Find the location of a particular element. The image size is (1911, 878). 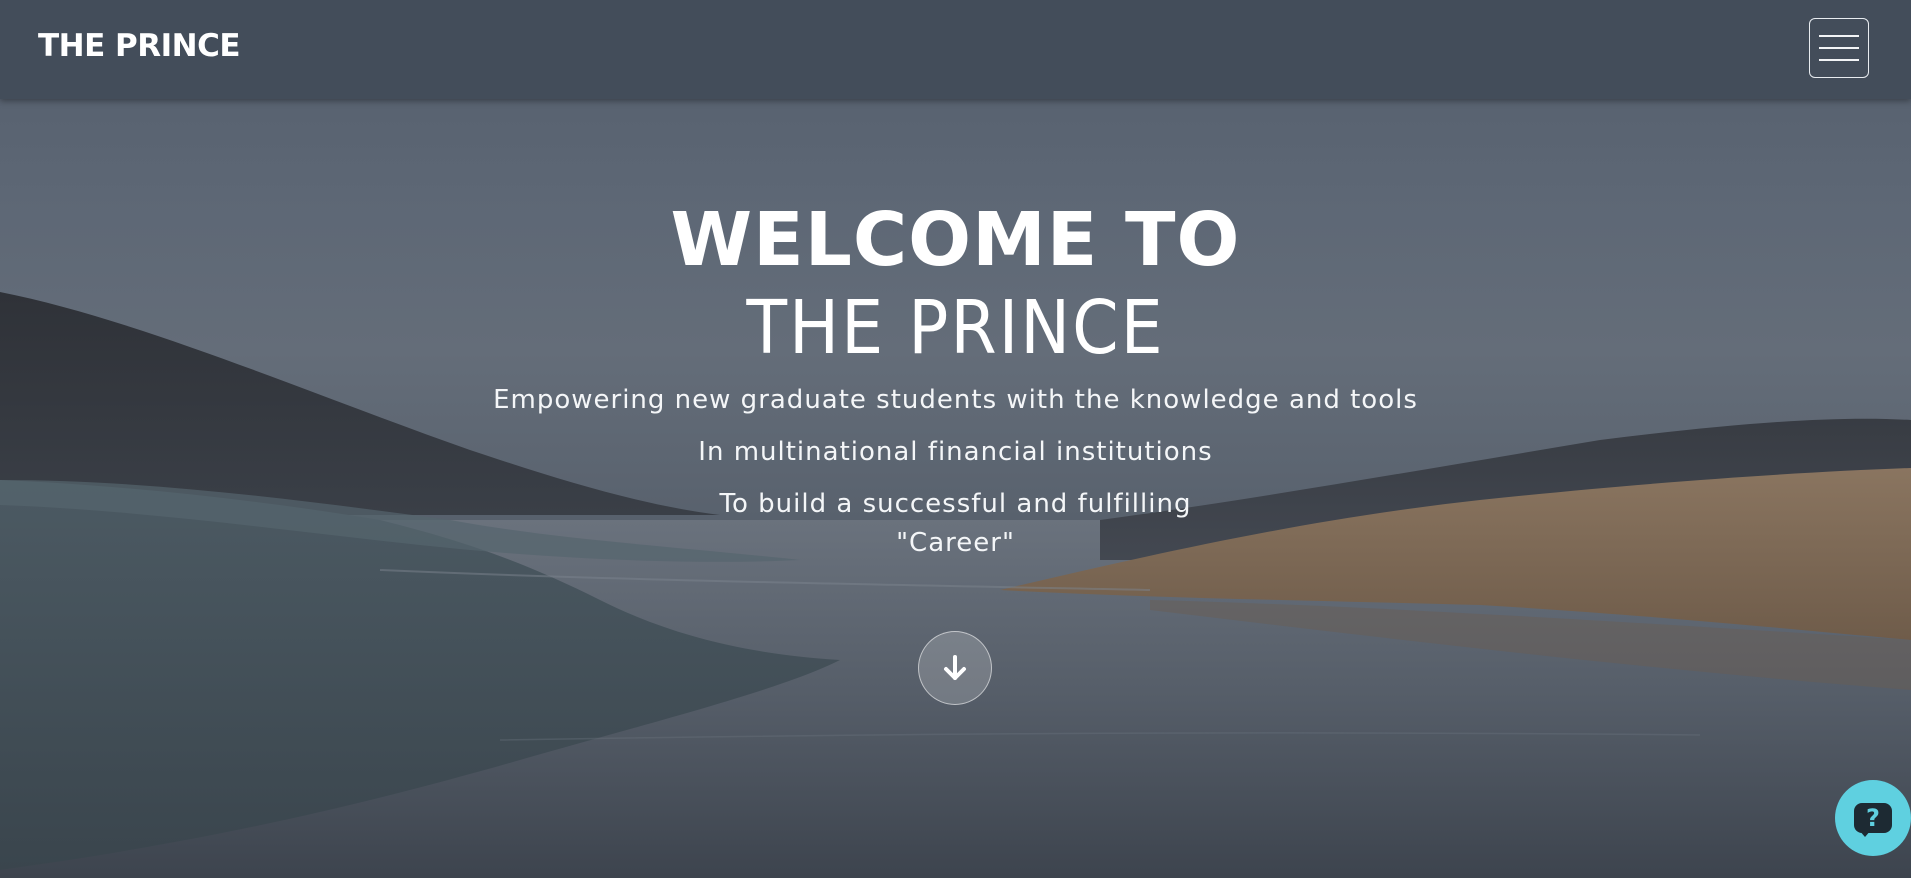

hamburger-menu-button is located at coordinates (1839, 48).